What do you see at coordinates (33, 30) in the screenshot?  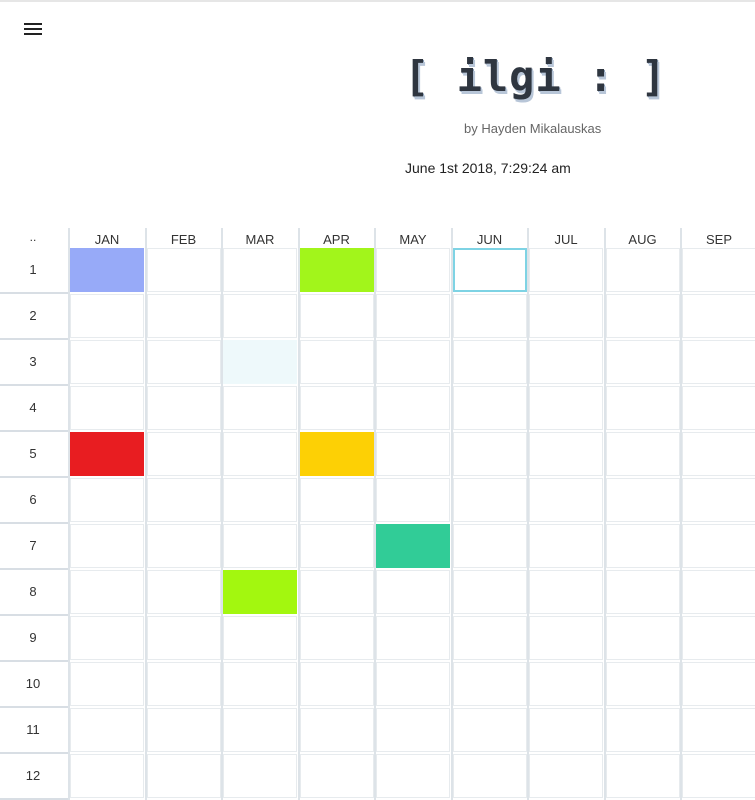 I see `hamburger-menu-icon` at bounding box center [33, 30].